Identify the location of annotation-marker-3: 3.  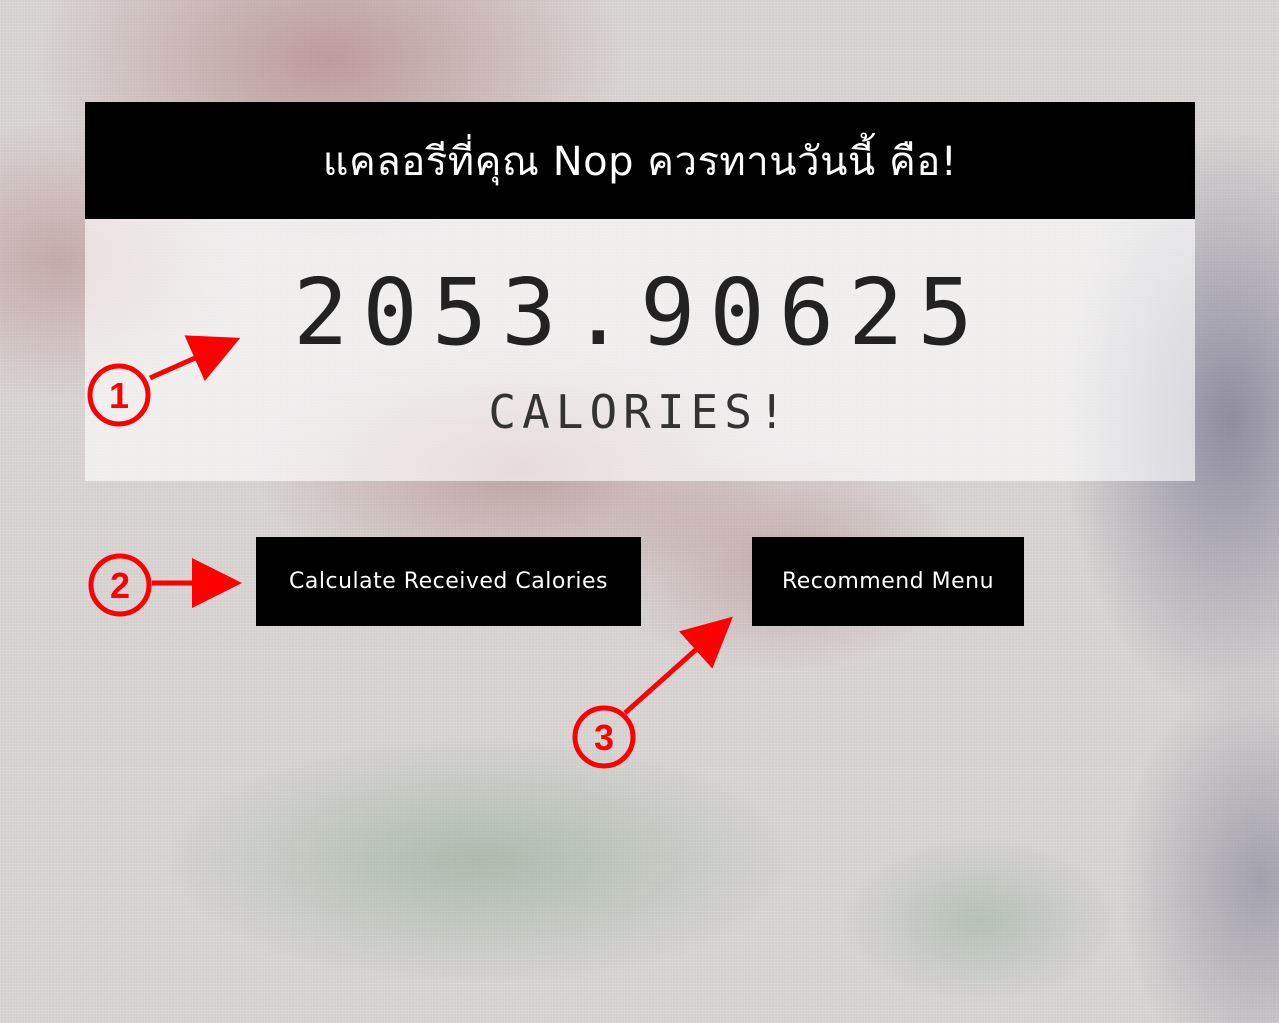
(652, 692).